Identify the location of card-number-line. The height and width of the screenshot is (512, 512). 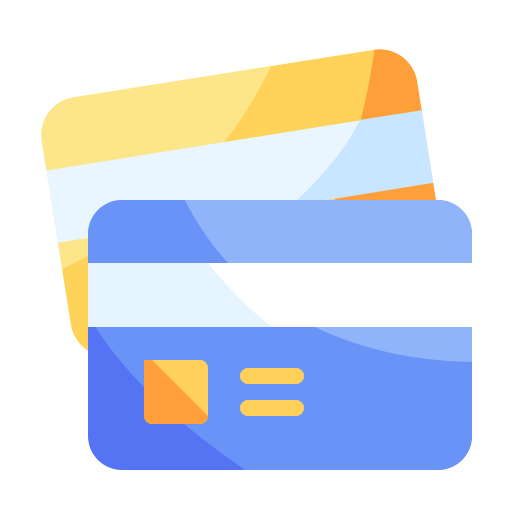
(272, 376).